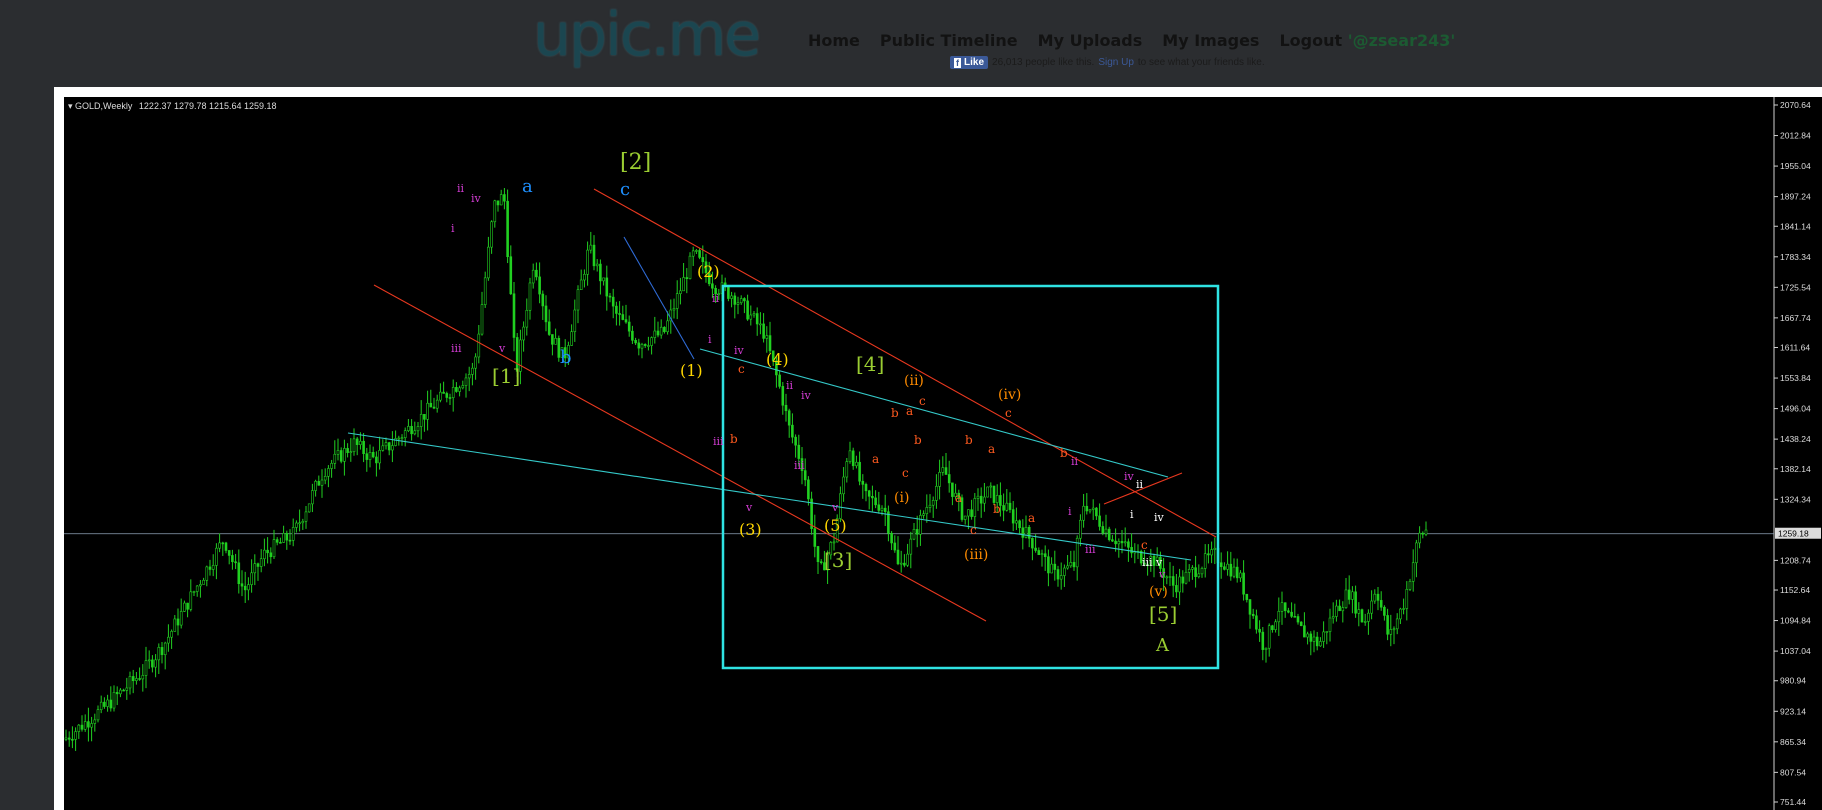  Describe the element at coordinates (70, 106) in the screenshot. I see `dropdown-icon: ▾` at that location.